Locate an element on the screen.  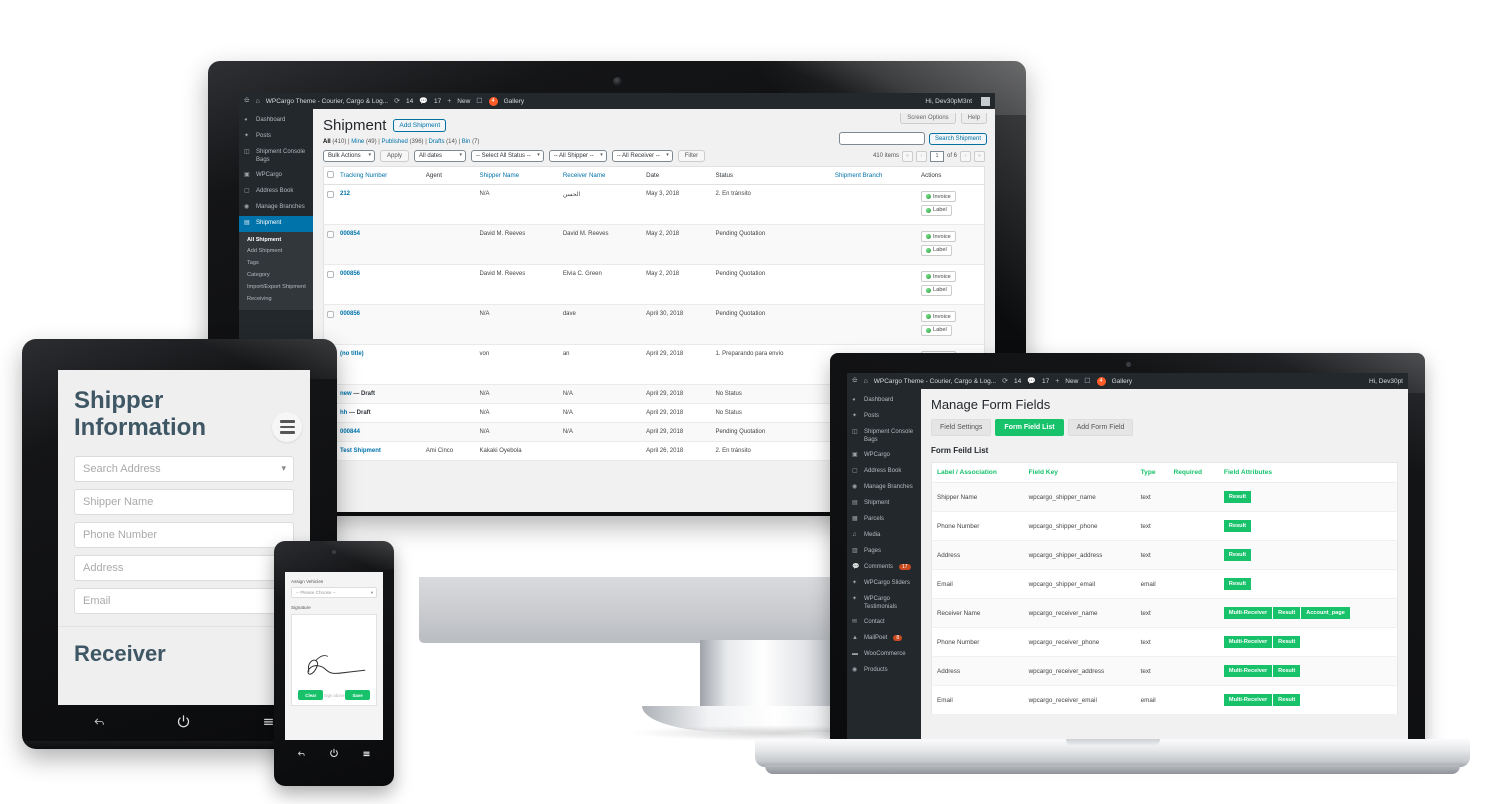
tab-add-form-field: Add Form Field is located at coordinates (1100, 427).